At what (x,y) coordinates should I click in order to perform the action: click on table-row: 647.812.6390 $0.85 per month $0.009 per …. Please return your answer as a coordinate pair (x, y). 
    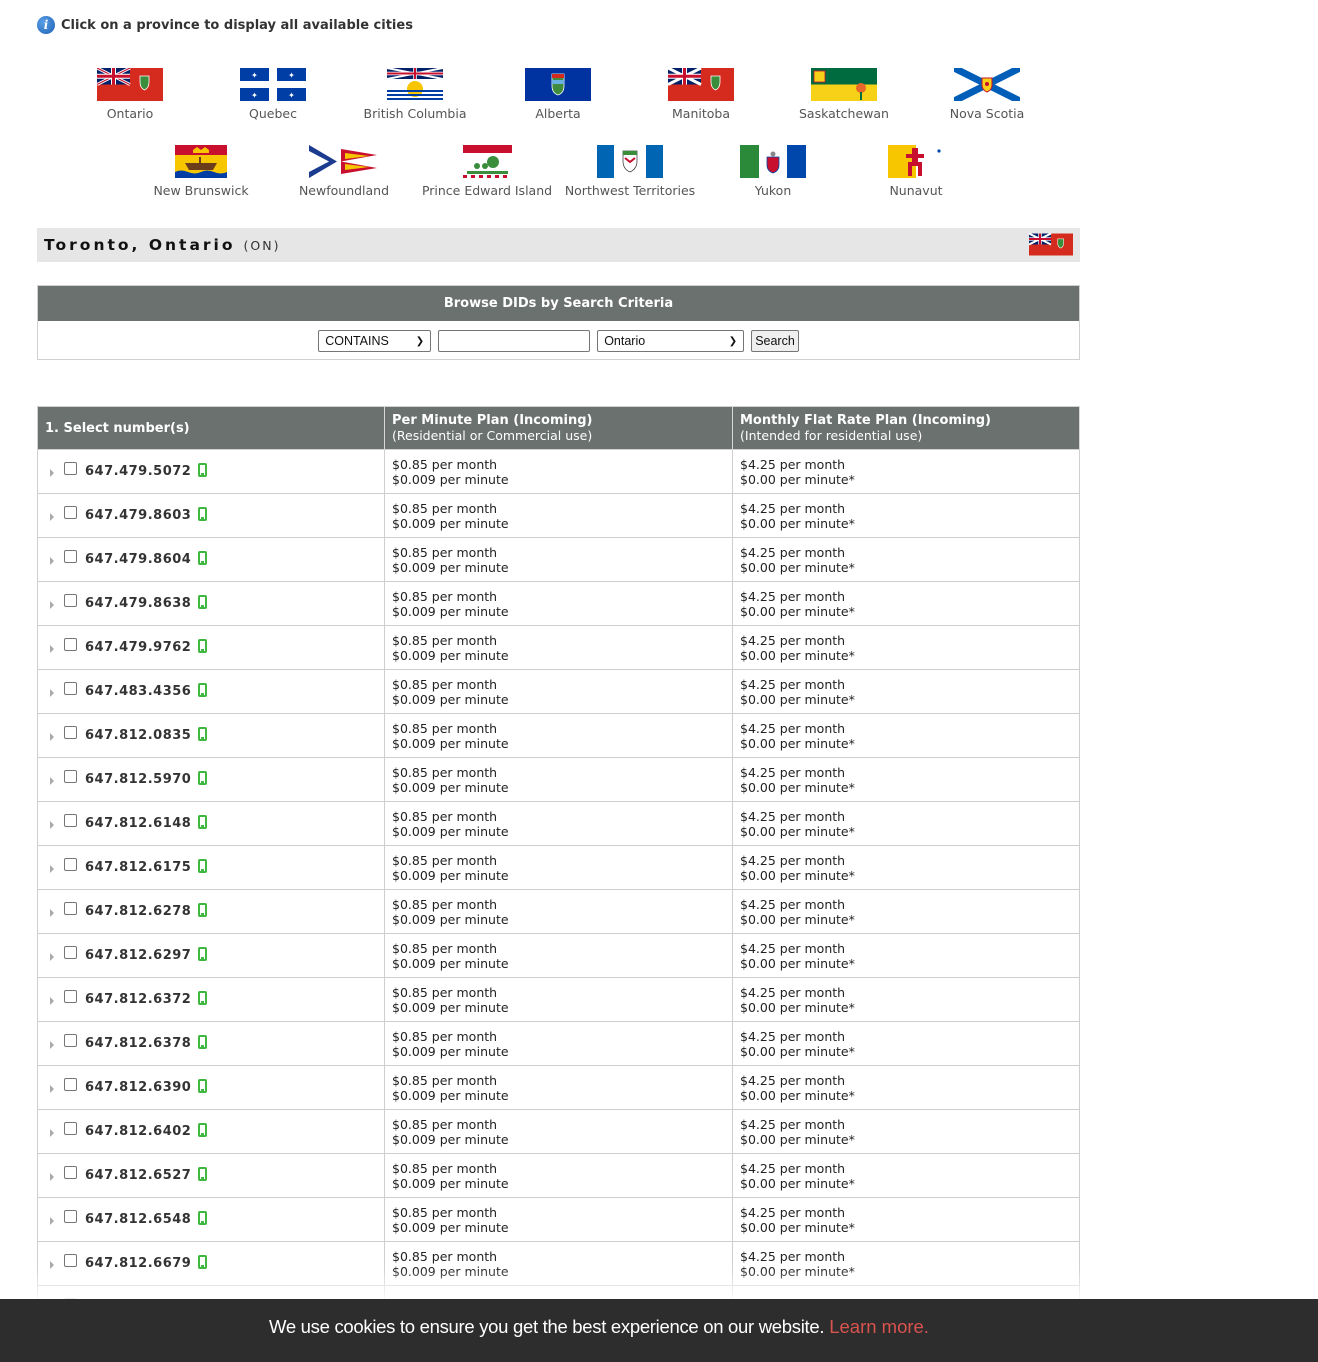
    Looking at the image, I should click on (558, 1087).